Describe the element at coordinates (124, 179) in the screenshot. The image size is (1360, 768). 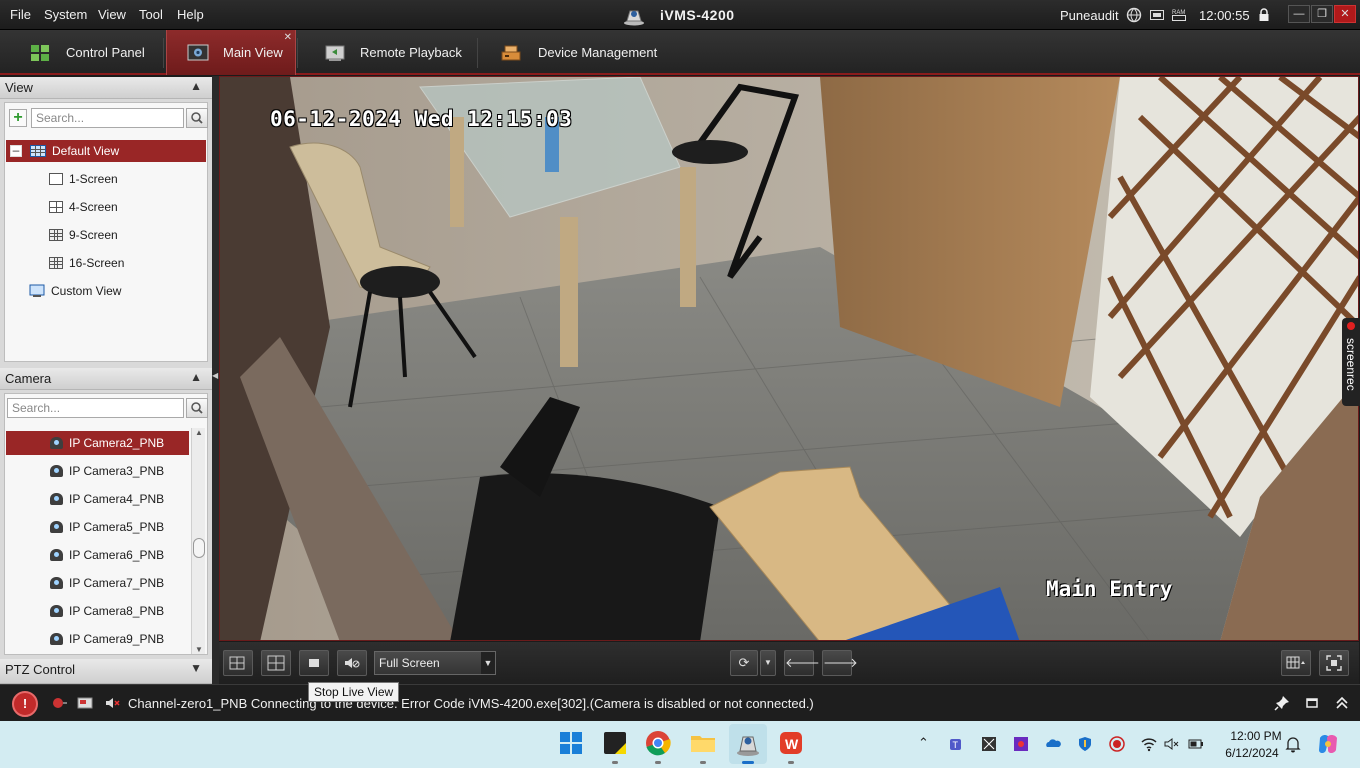
I see `tree-item-1-screen: 1-Screen` at that location.